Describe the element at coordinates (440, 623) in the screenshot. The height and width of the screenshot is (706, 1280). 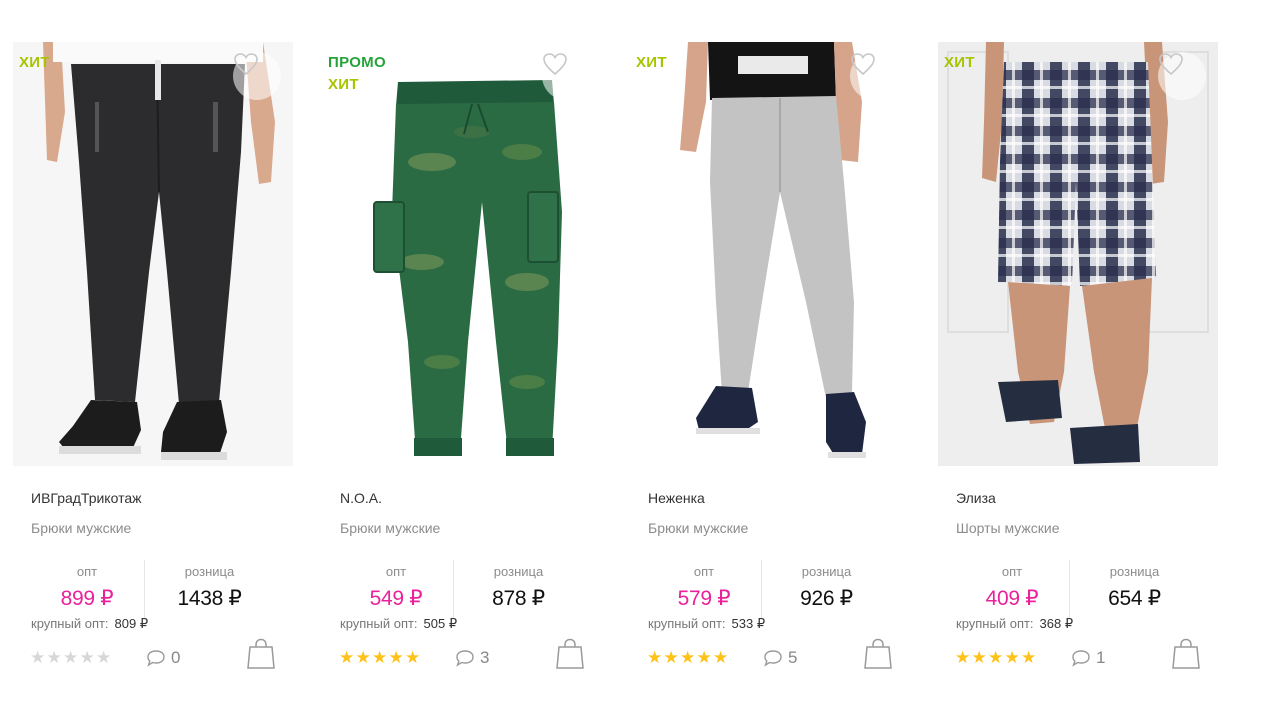
I see `bulk-price-value: 505 ₽` at that location.